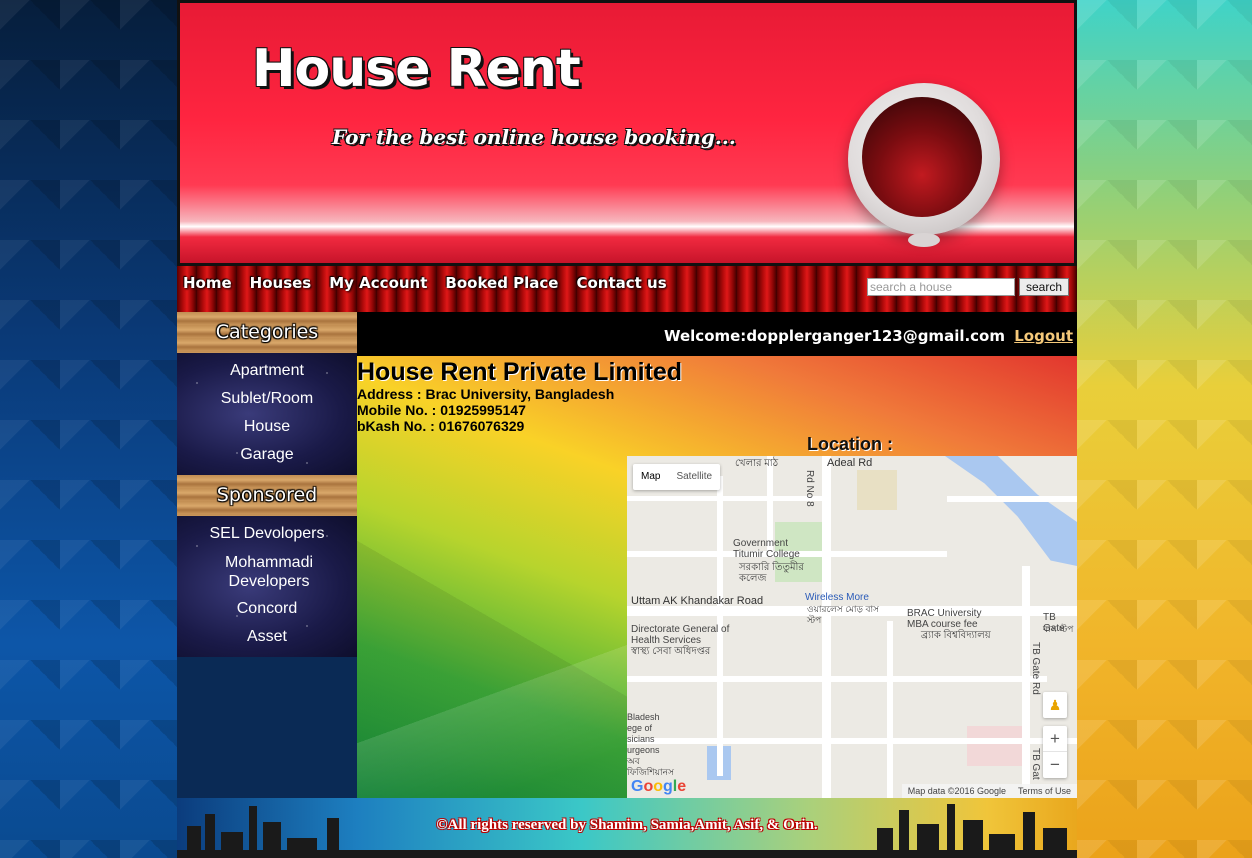 The height and width of the screenshot is (858, 1252). I want to click on map-label-field: খেলার মাঠ, so click(757, 463).